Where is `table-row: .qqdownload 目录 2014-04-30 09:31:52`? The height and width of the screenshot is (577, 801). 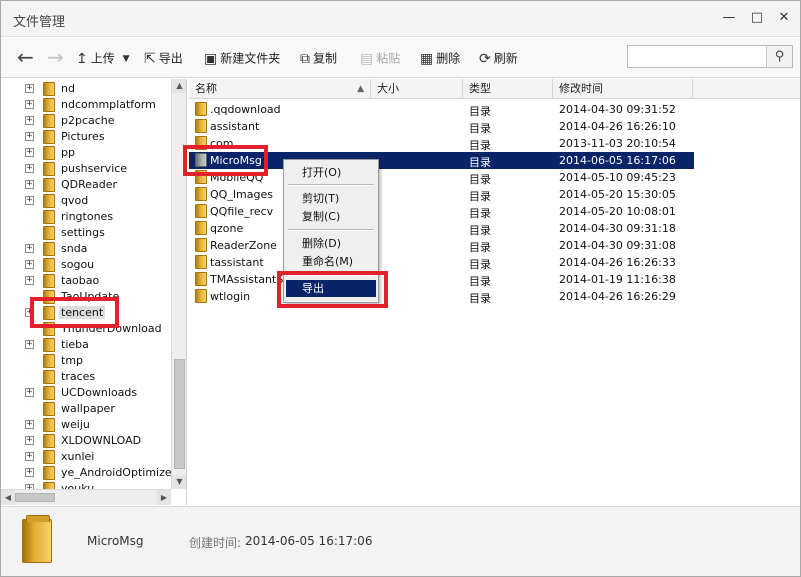 table-row: .qqdownload 目录 2014-04-30 09:31:52 is located at coordinates (441, 109).